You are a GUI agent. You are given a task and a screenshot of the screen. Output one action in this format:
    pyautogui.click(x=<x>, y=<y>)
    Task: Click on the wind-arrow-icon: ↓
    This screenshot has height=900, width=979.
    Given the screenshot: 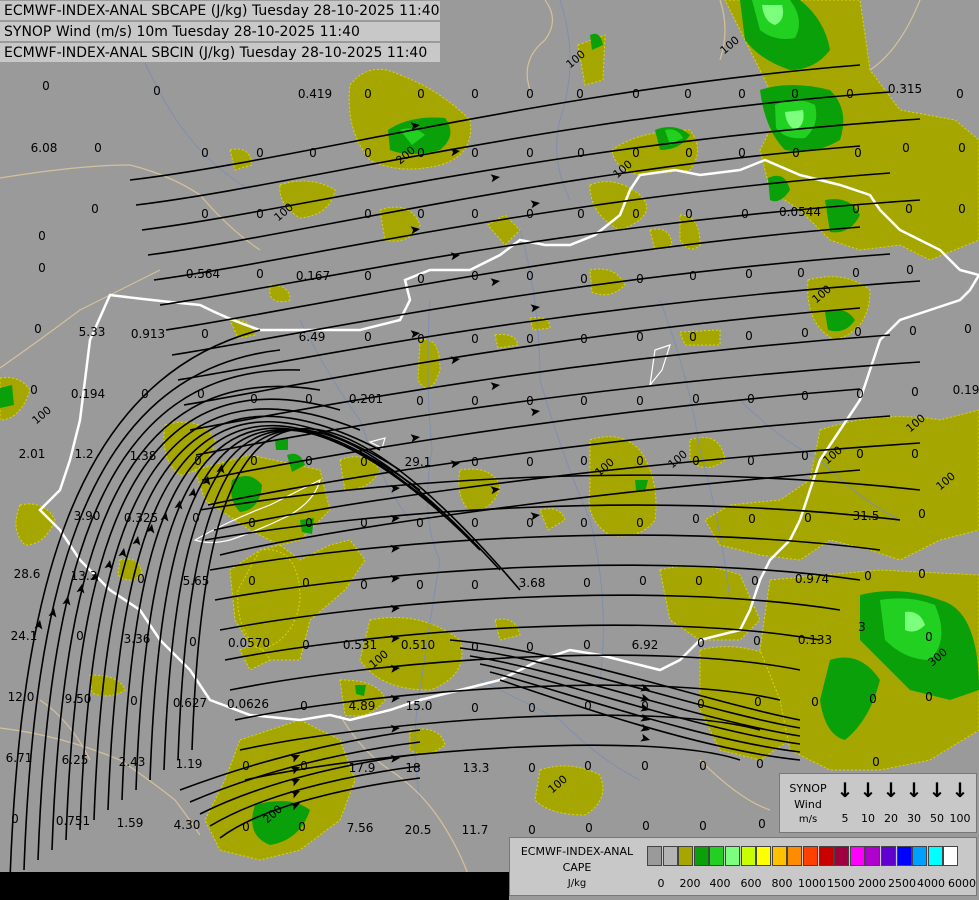 What is the action you would take?
    pyautogui.click(x=845, y=790)
    